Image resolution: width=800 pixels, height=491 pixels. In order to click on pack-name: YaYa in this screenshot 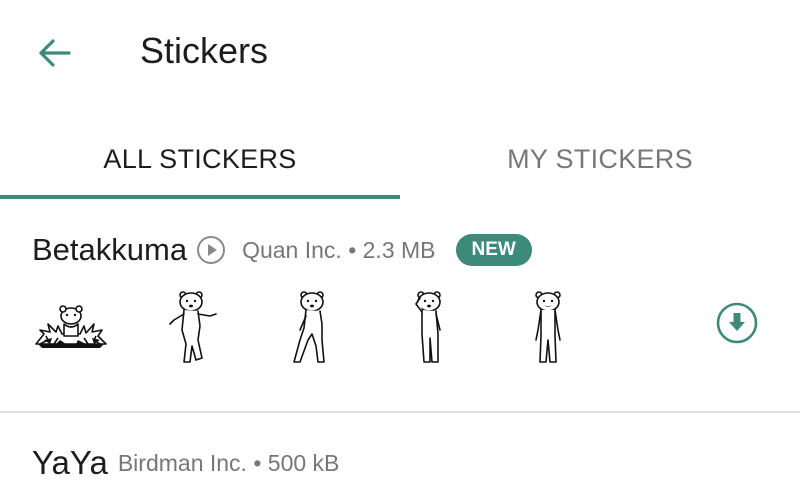, I will do `click(70, 462)`.